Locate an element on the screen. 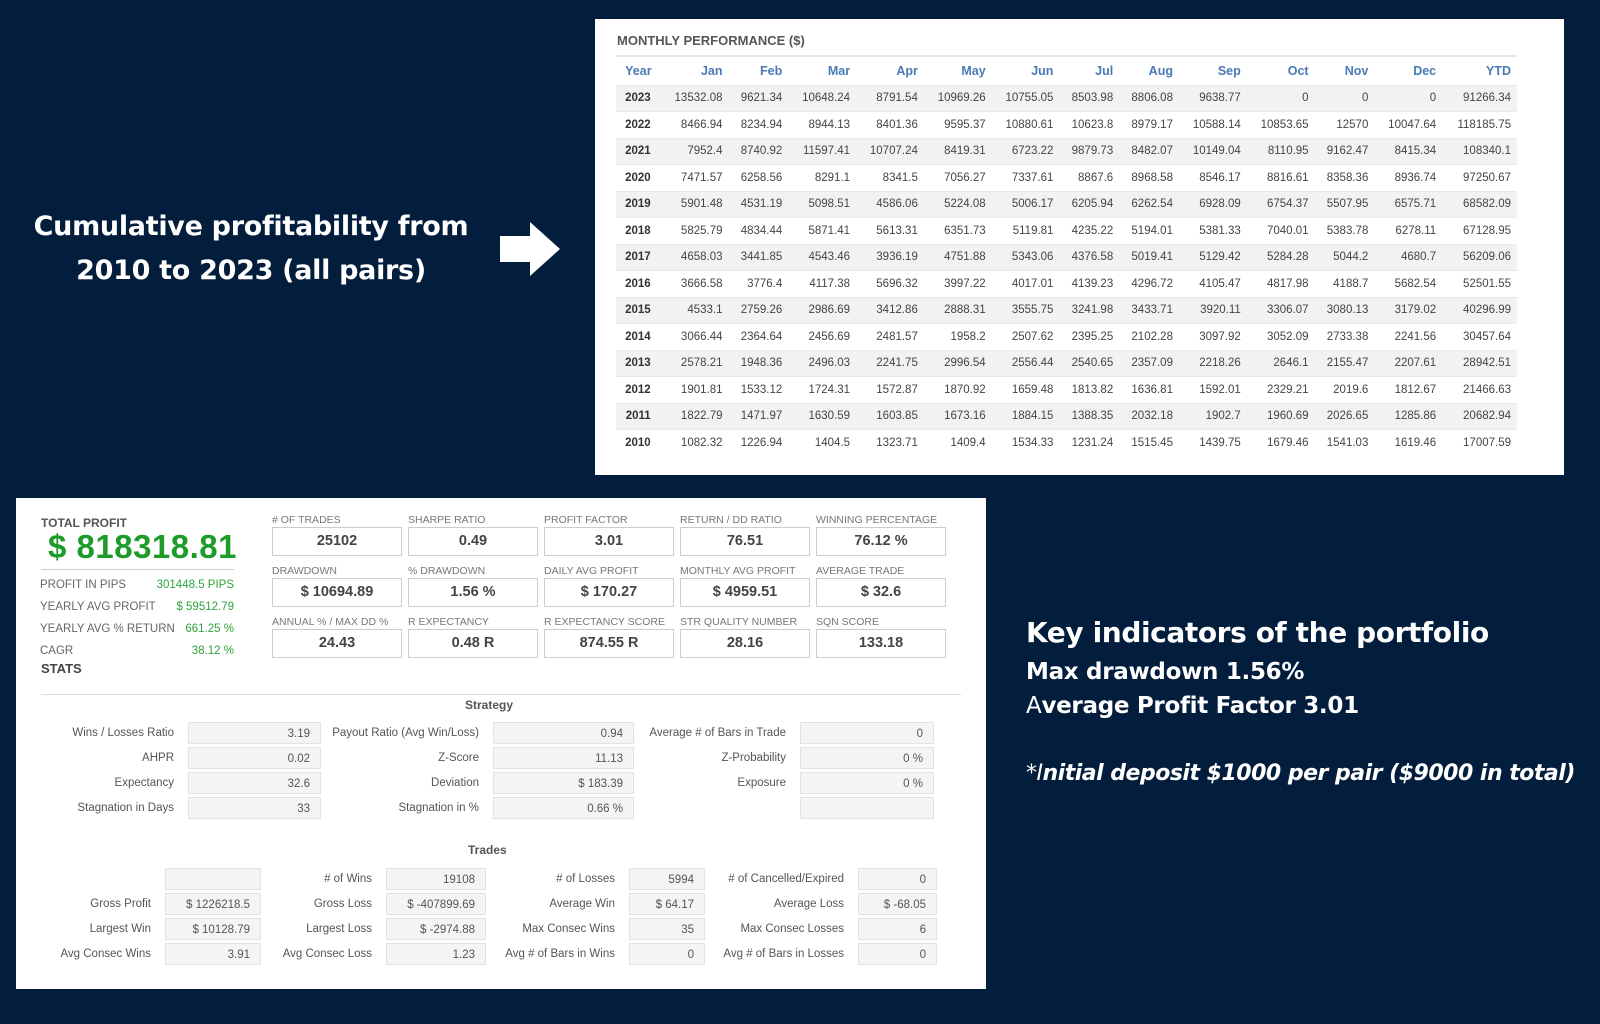  profit-factor-note-initial: A is located at coordinates (1034, 706).